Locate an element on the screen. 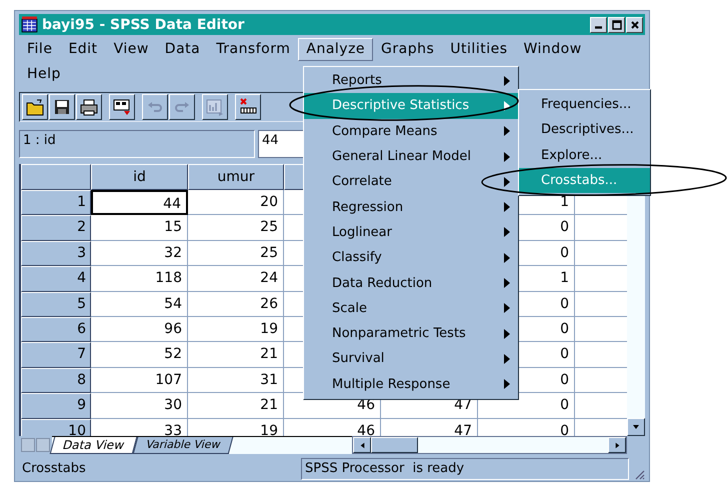 This screenshot has width=727, height=484. save-icon is located at coordinates (62, 107).